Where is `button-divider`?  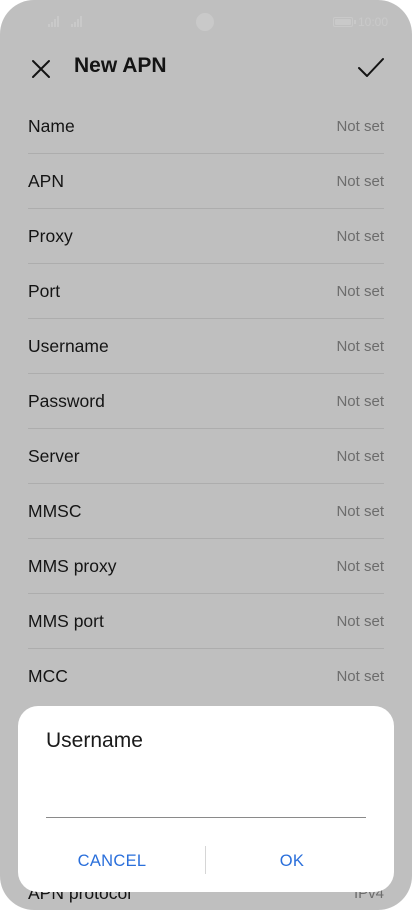
button-divider is located at coordinates (205, 860).